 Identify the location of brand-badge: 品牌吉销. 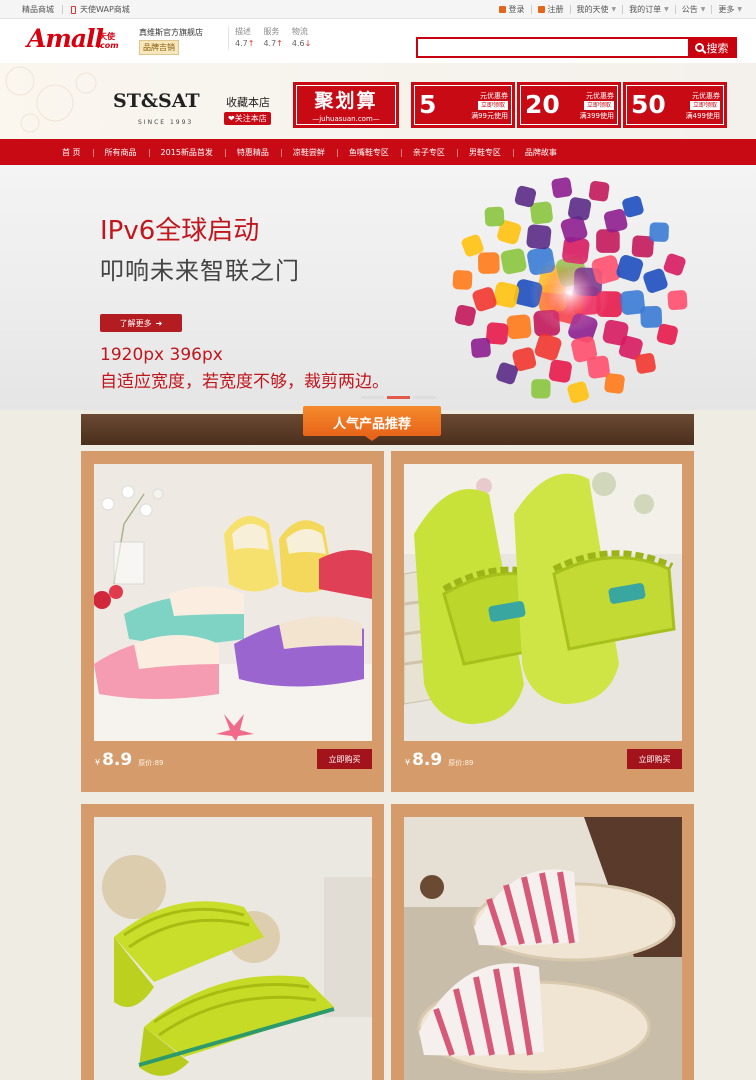
(159, 47).